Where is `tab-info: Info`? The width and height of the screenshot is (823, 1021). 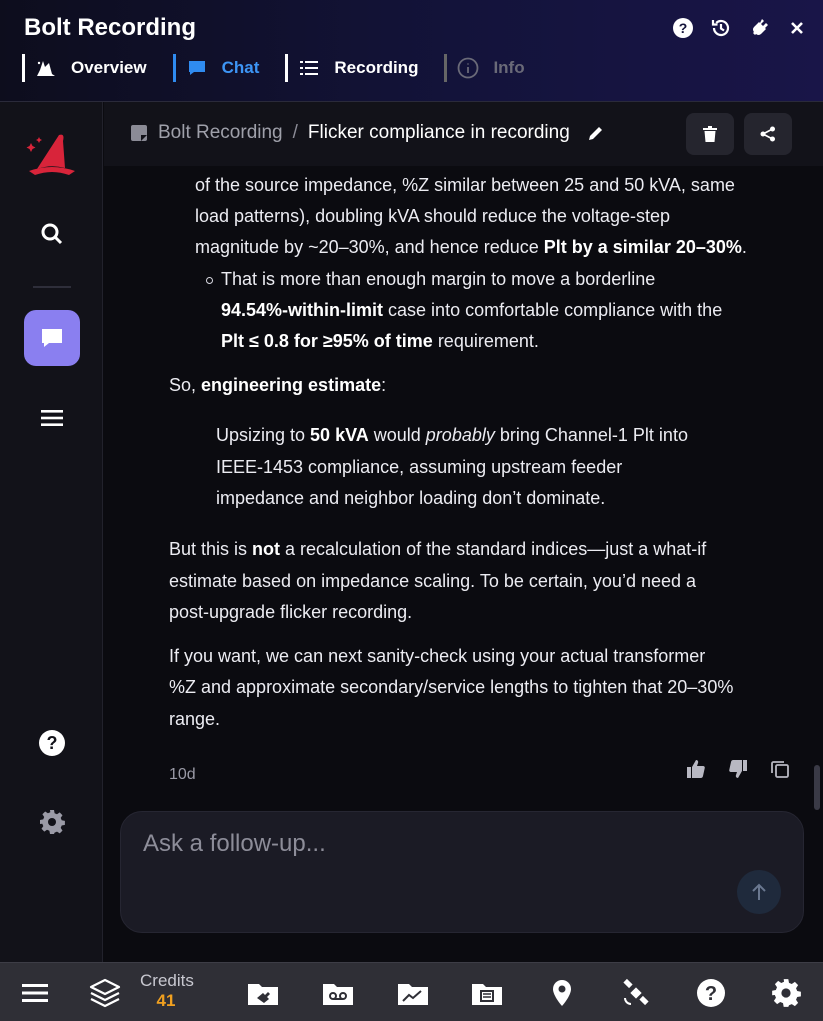
tab-info: Info is located at coordinates (484, 68).